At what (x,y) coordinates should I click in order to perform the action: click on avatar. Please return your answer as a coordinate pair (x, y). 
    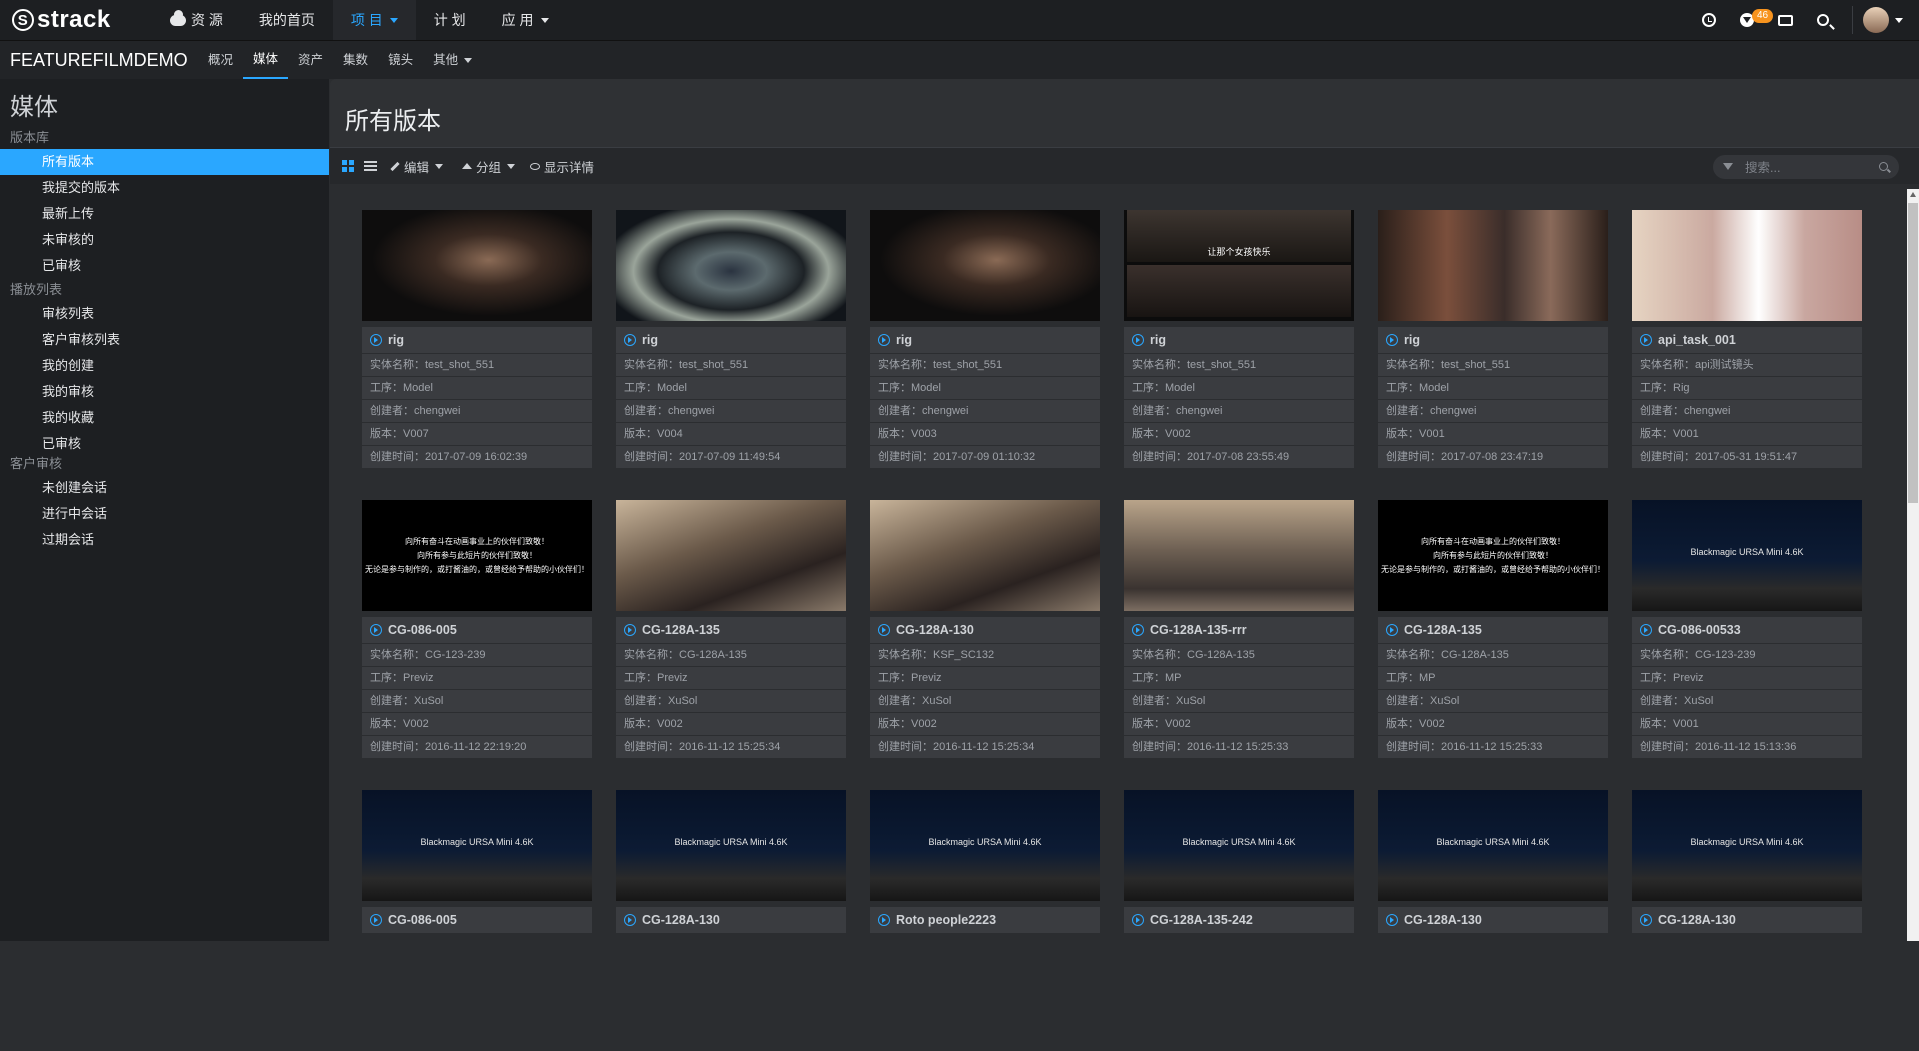
    Looking at the image, I should click on (1876, 20).